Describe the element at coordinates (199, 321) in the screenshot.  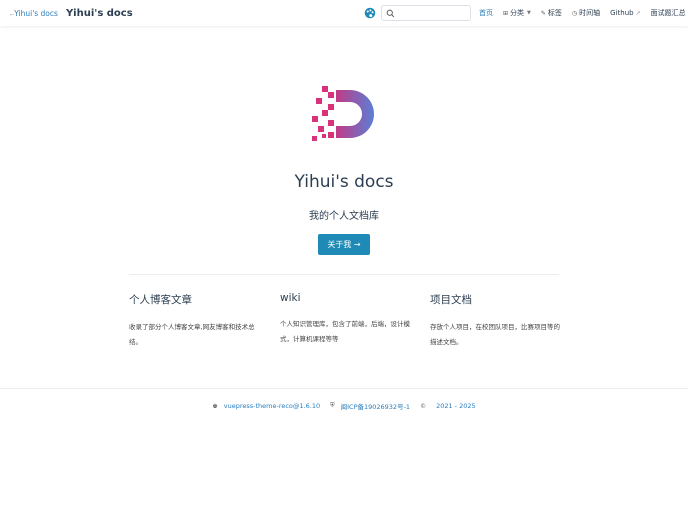
I see `feature-blog: 个人博客文章 收录了部分个人博客文章,网友博客和技术总结。` at that location.